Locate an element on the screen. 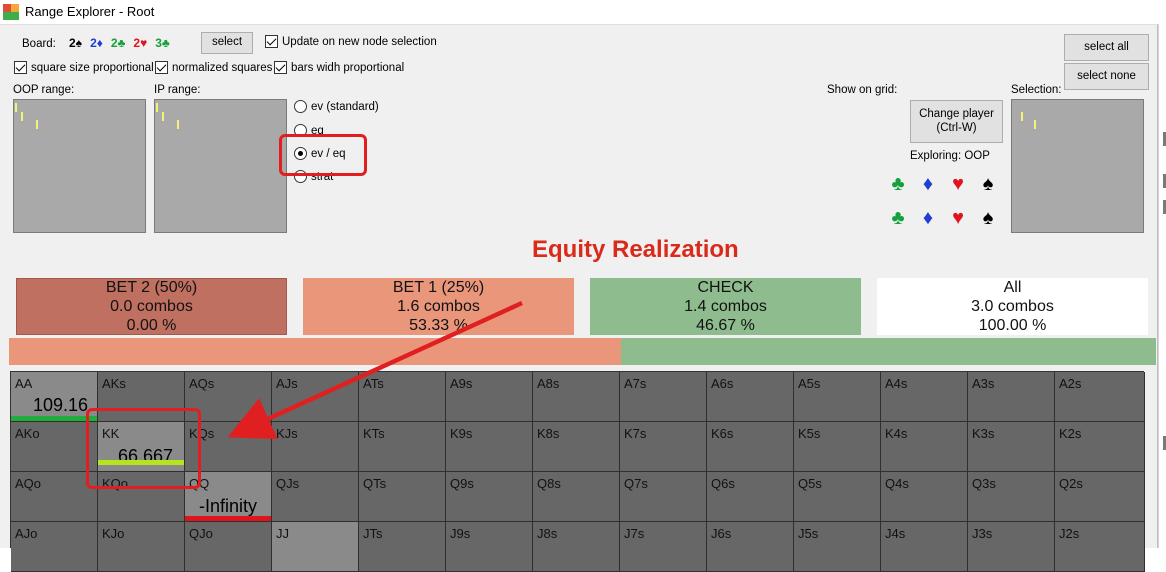  oop-range-label: OOP range: is located at coordinates (44, 90).